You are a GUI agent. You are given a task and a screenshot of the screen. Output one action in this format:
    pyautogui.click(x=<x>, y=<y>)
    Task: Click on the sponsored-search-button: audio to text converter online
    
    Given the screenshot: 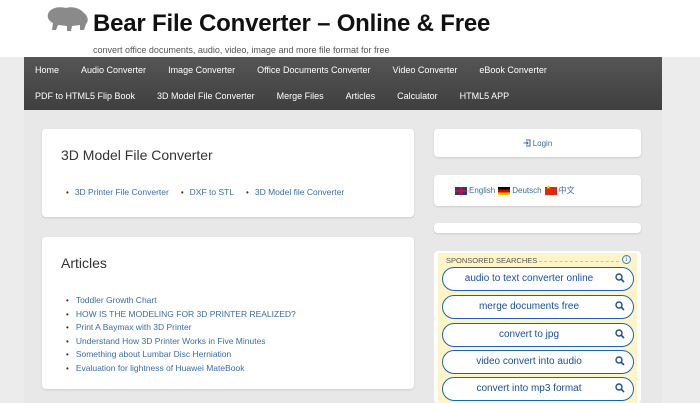 What is the action you would take?
    pyautogui.click(x=538, y=279)
    